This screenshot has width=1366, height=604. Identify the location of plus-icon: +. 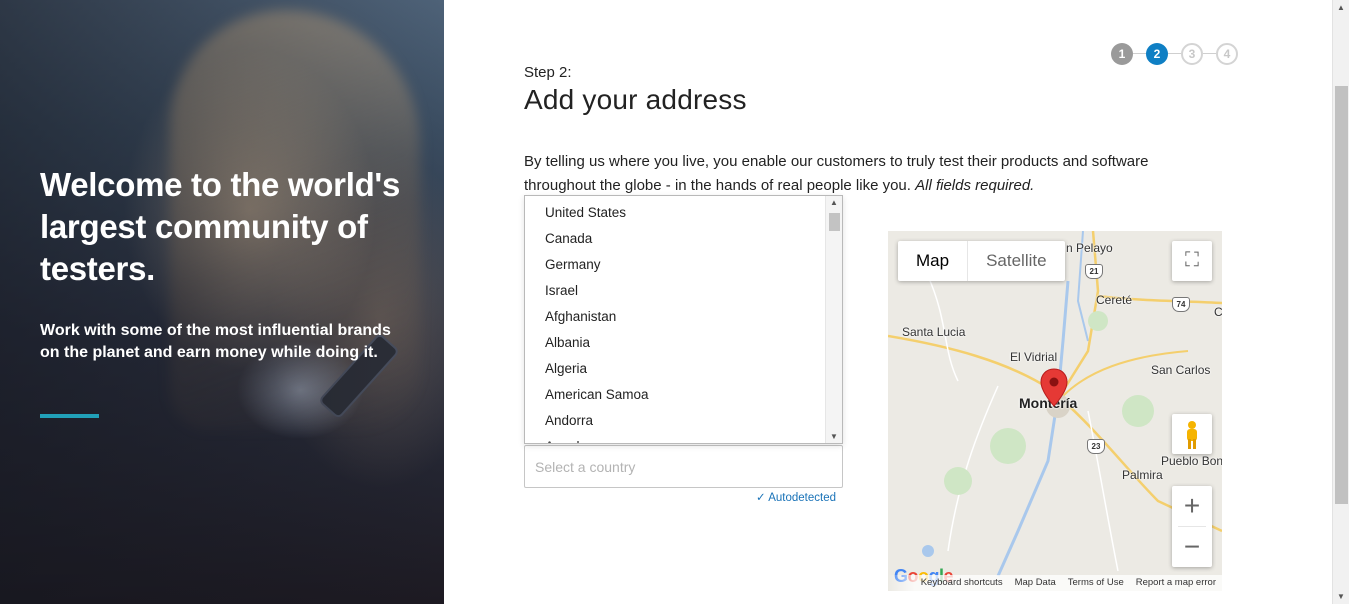
(1192, 505).